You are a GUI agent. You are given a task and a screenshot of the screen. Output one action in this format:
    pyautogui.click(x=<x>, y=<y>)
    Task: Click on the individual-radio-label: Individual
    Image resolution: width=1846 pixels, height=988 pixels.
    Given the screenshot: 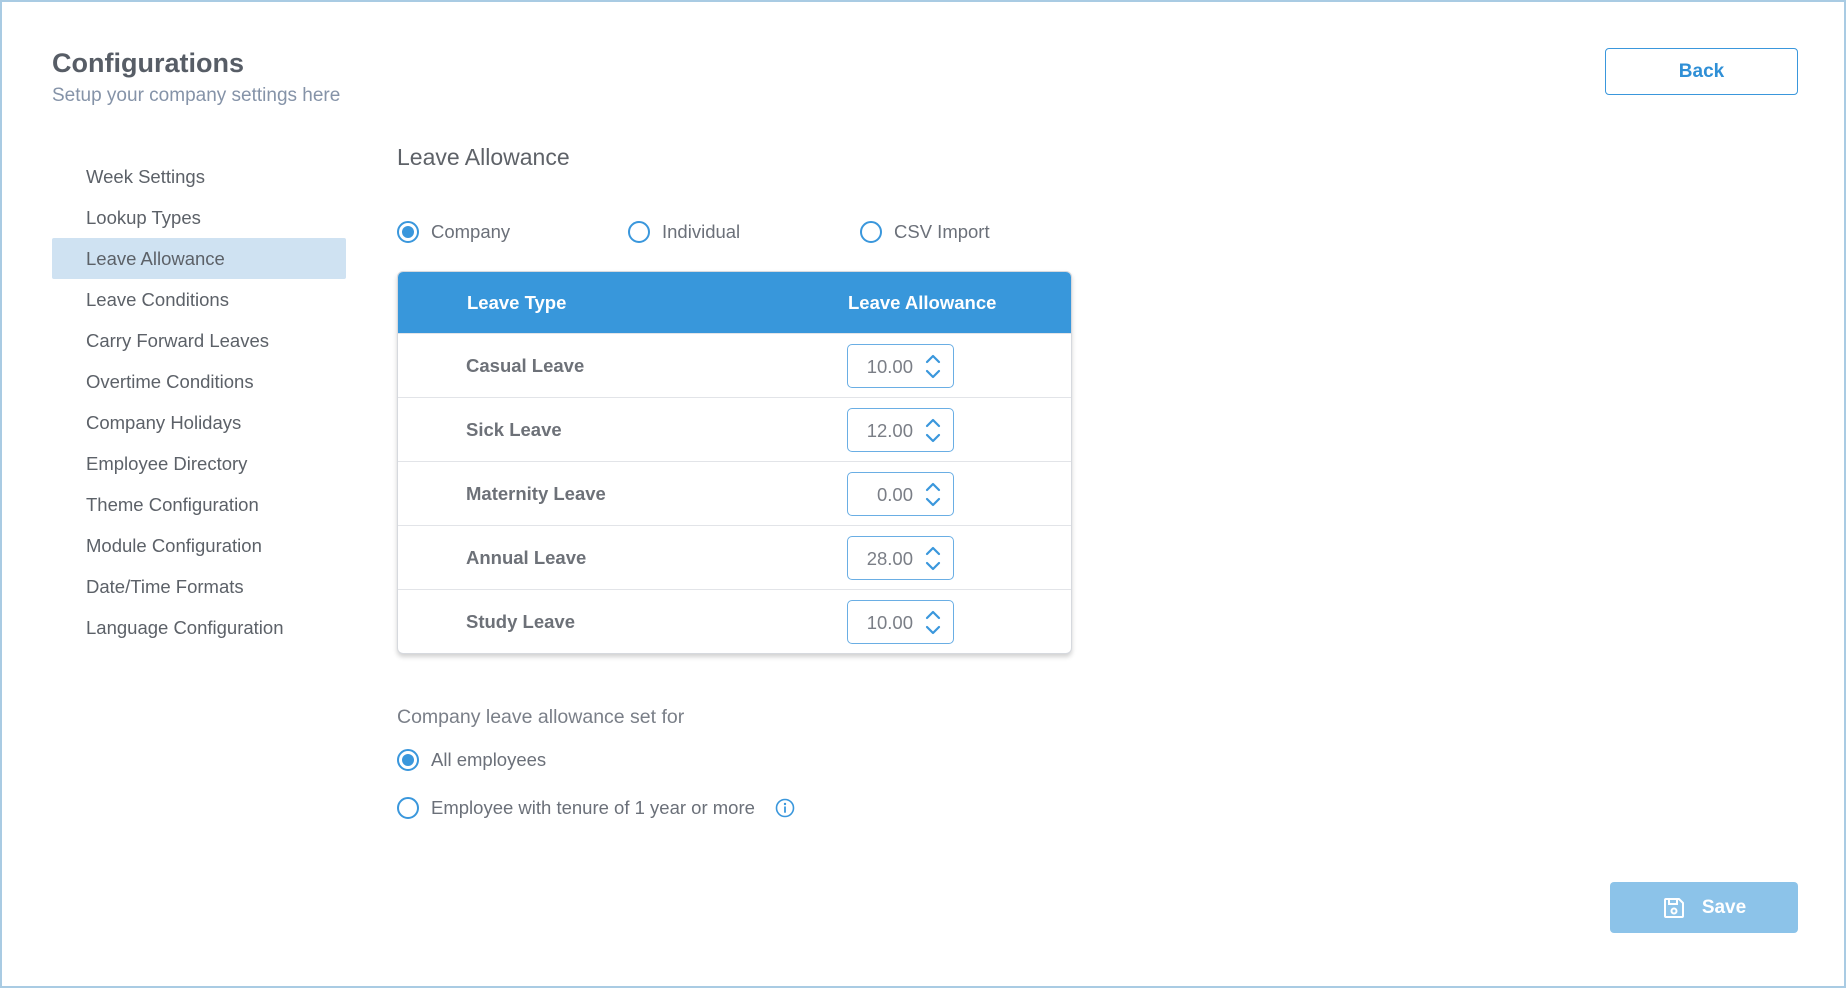 What is the action you would take?
    pyautogui.click(x=701, y=231)
    